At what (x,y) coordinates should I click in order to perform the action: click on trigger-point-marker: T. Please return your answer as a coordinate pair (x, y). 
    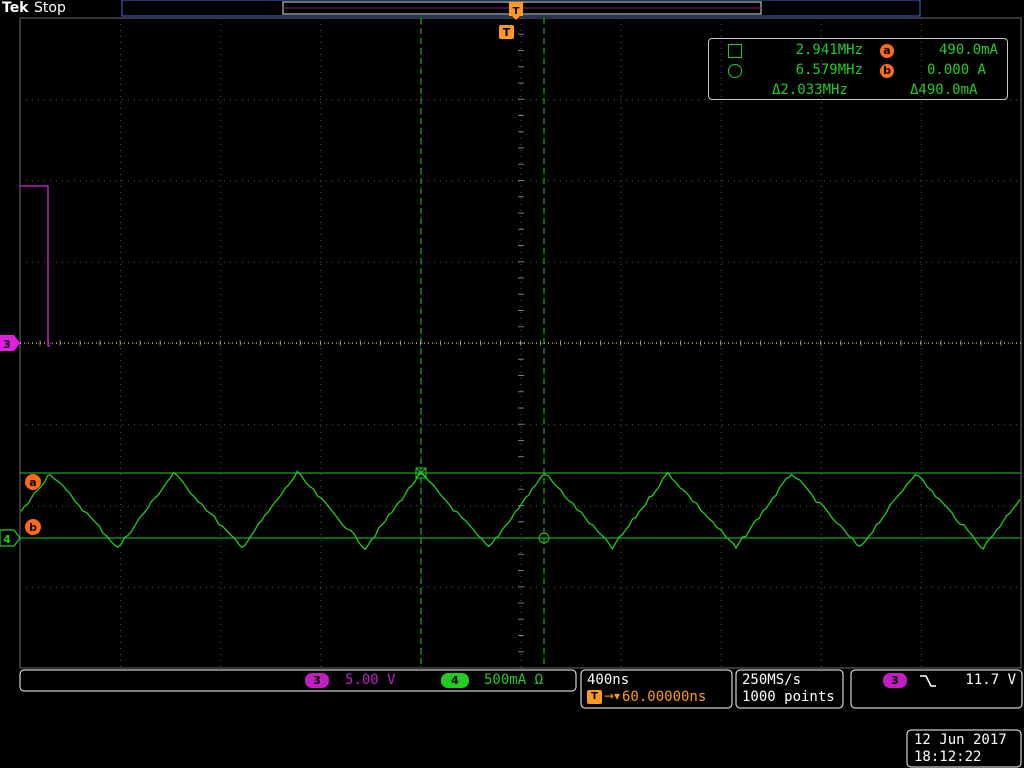
    Looking at the image, I should click on (506, 32).